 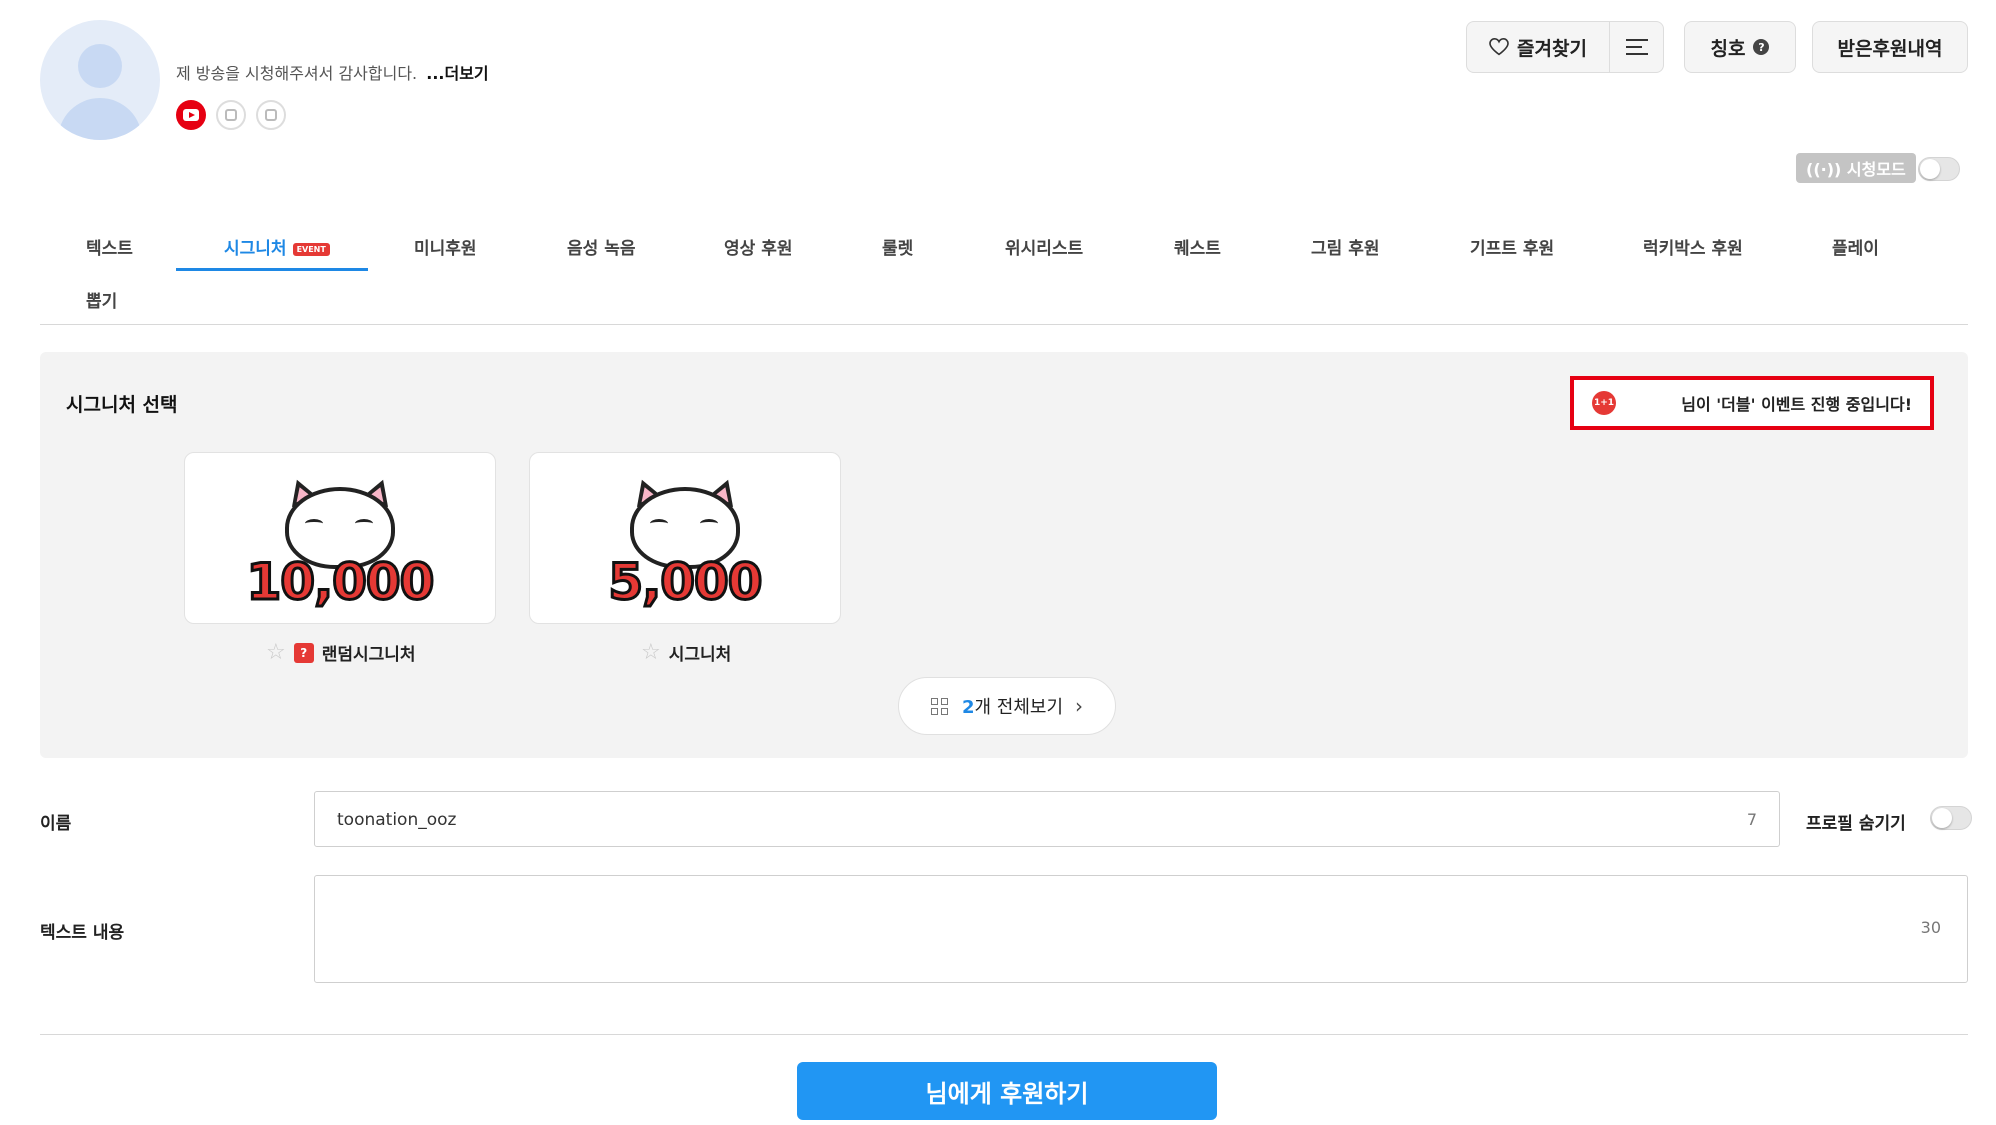 I want to click on profile-icon, so click(x=231, y=115).